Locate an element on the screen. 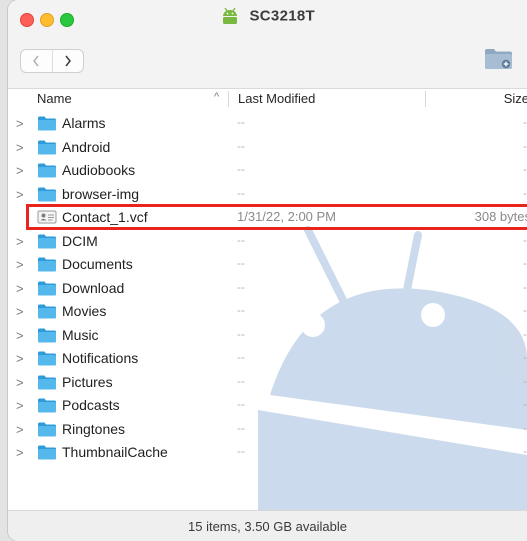 Image resolution: width=527 pixels, height=541 pixels. size-column-header: Size is located at coordinates (515, 98).